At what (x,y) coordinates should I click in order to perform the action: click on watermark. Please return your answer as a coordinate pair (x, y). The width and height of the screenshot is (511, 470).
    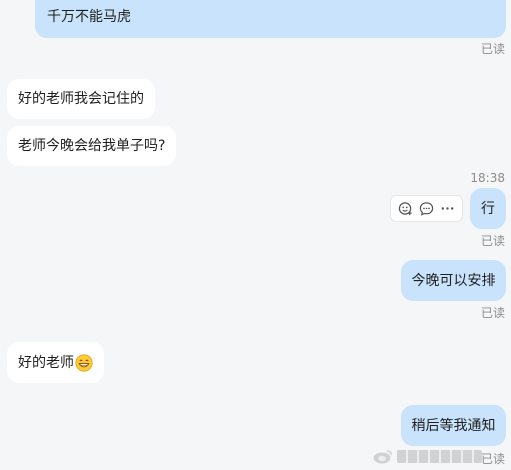
    Looking at the image, I should click on (427, 456).